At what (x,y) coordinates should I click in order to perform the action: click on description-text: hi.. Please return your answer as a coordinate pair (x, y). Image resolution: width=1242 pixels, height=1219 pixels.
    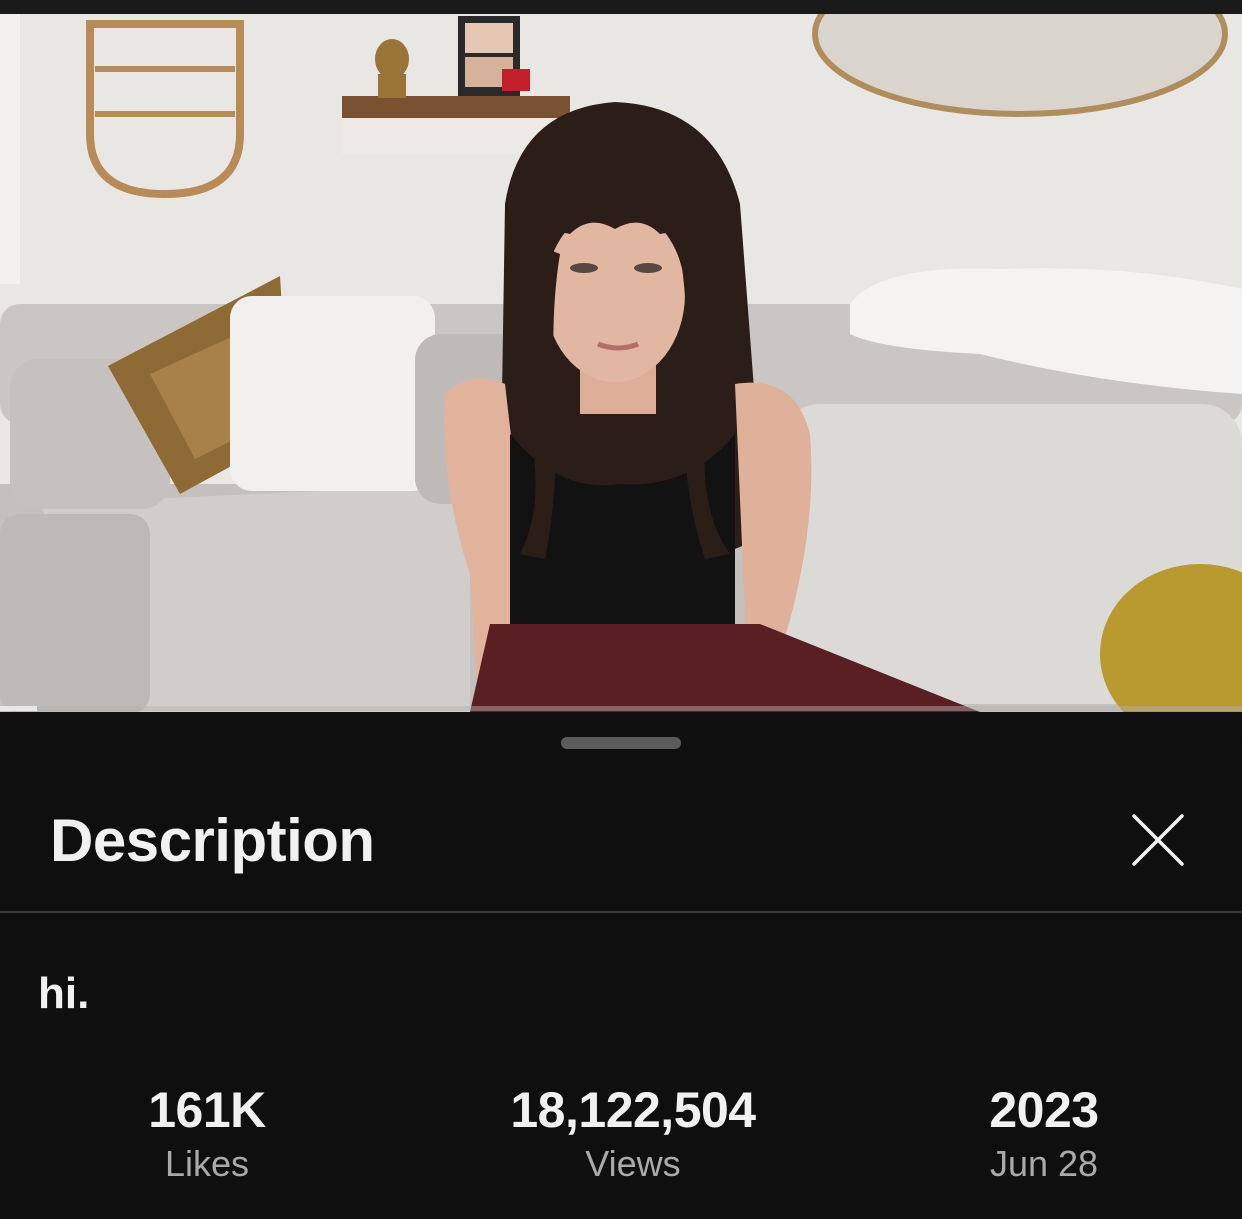
    Looking at the image, I should click on (64, 993).